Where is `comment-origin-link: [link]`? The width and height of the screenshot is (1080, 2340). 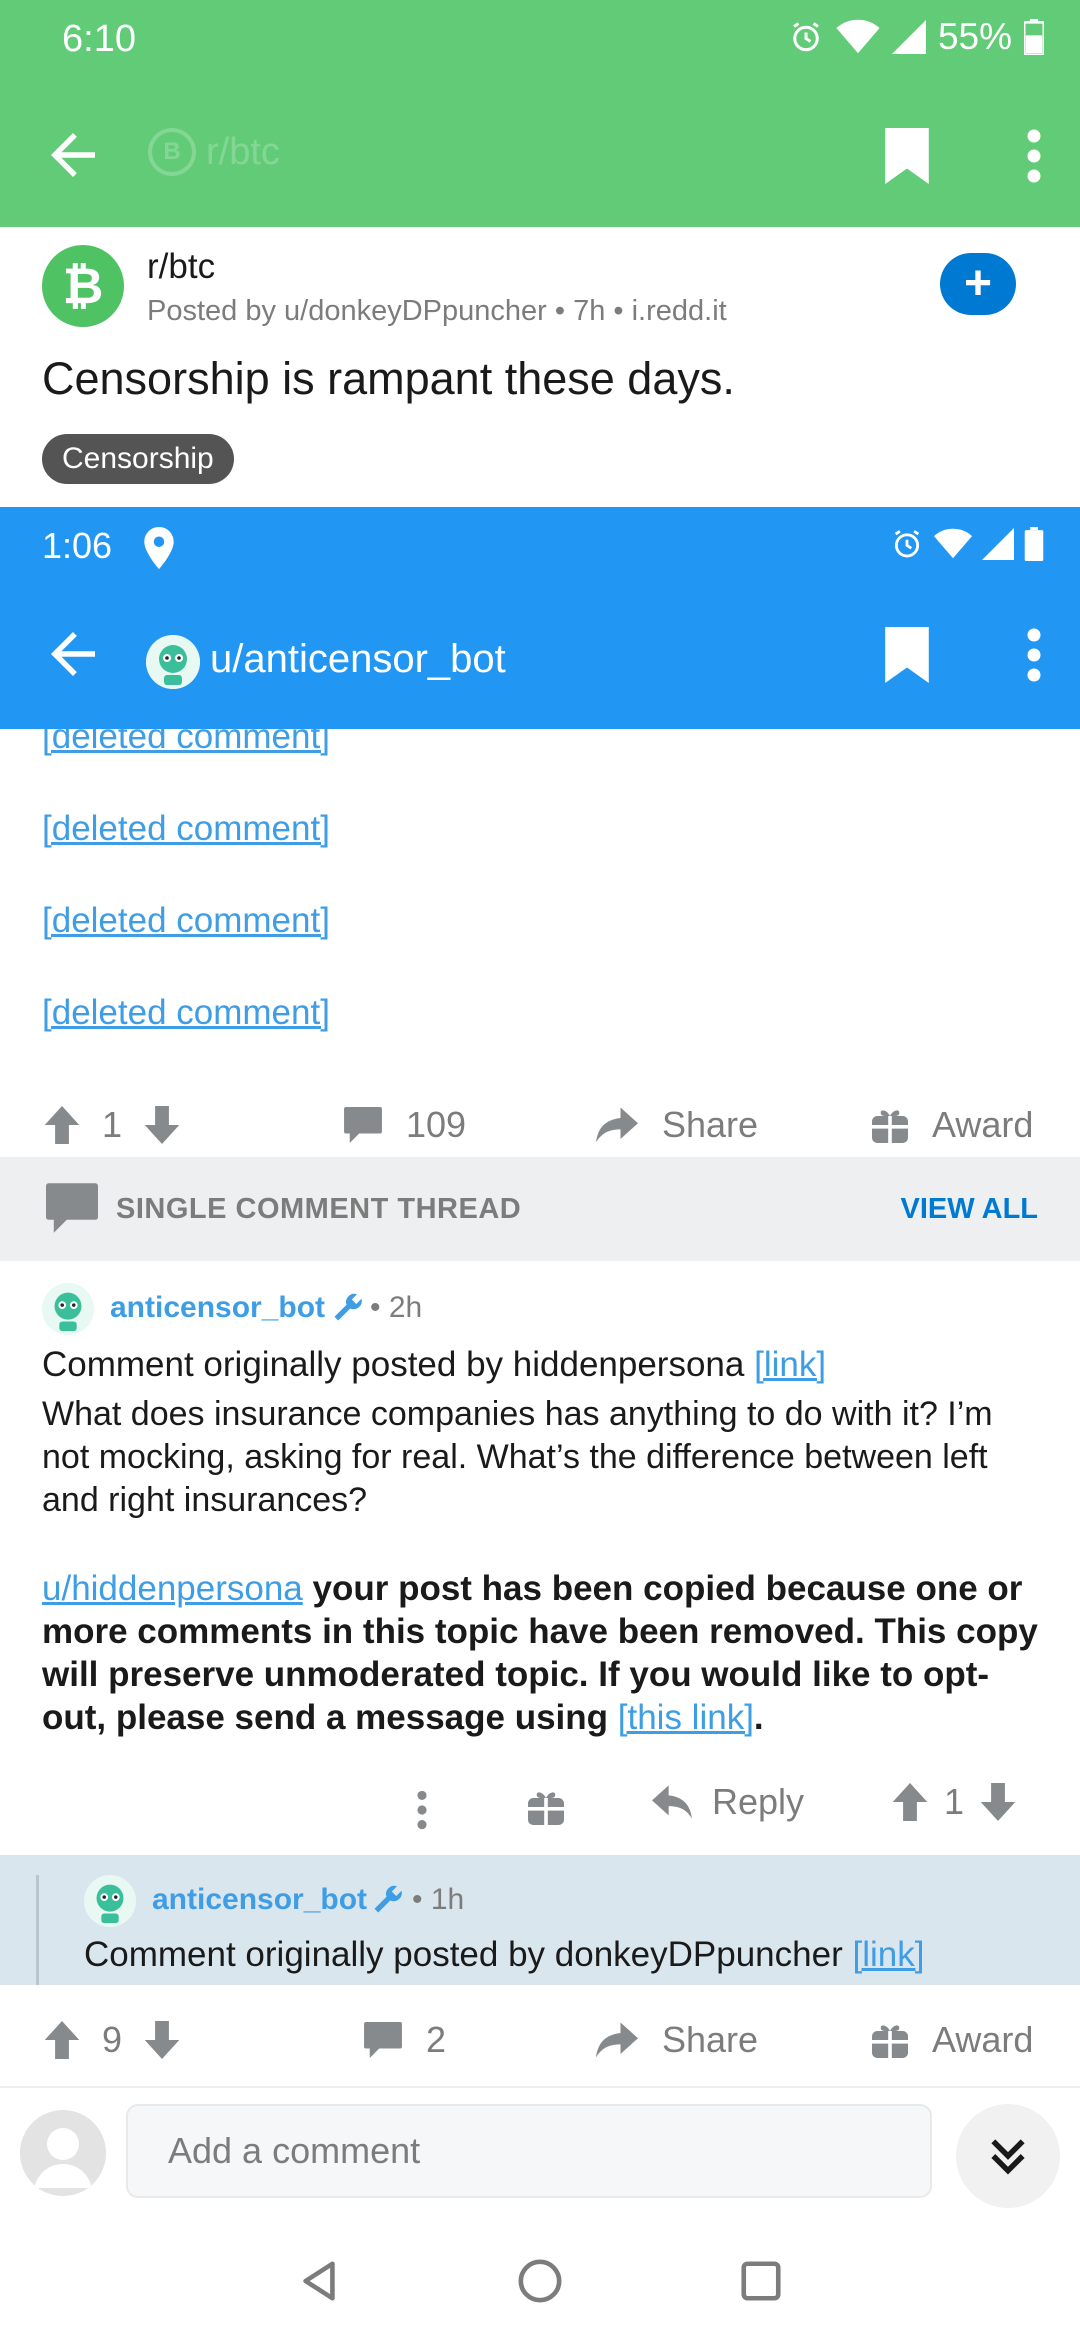 comment-origin-link: [link] is located at coordinates (790, 1364).